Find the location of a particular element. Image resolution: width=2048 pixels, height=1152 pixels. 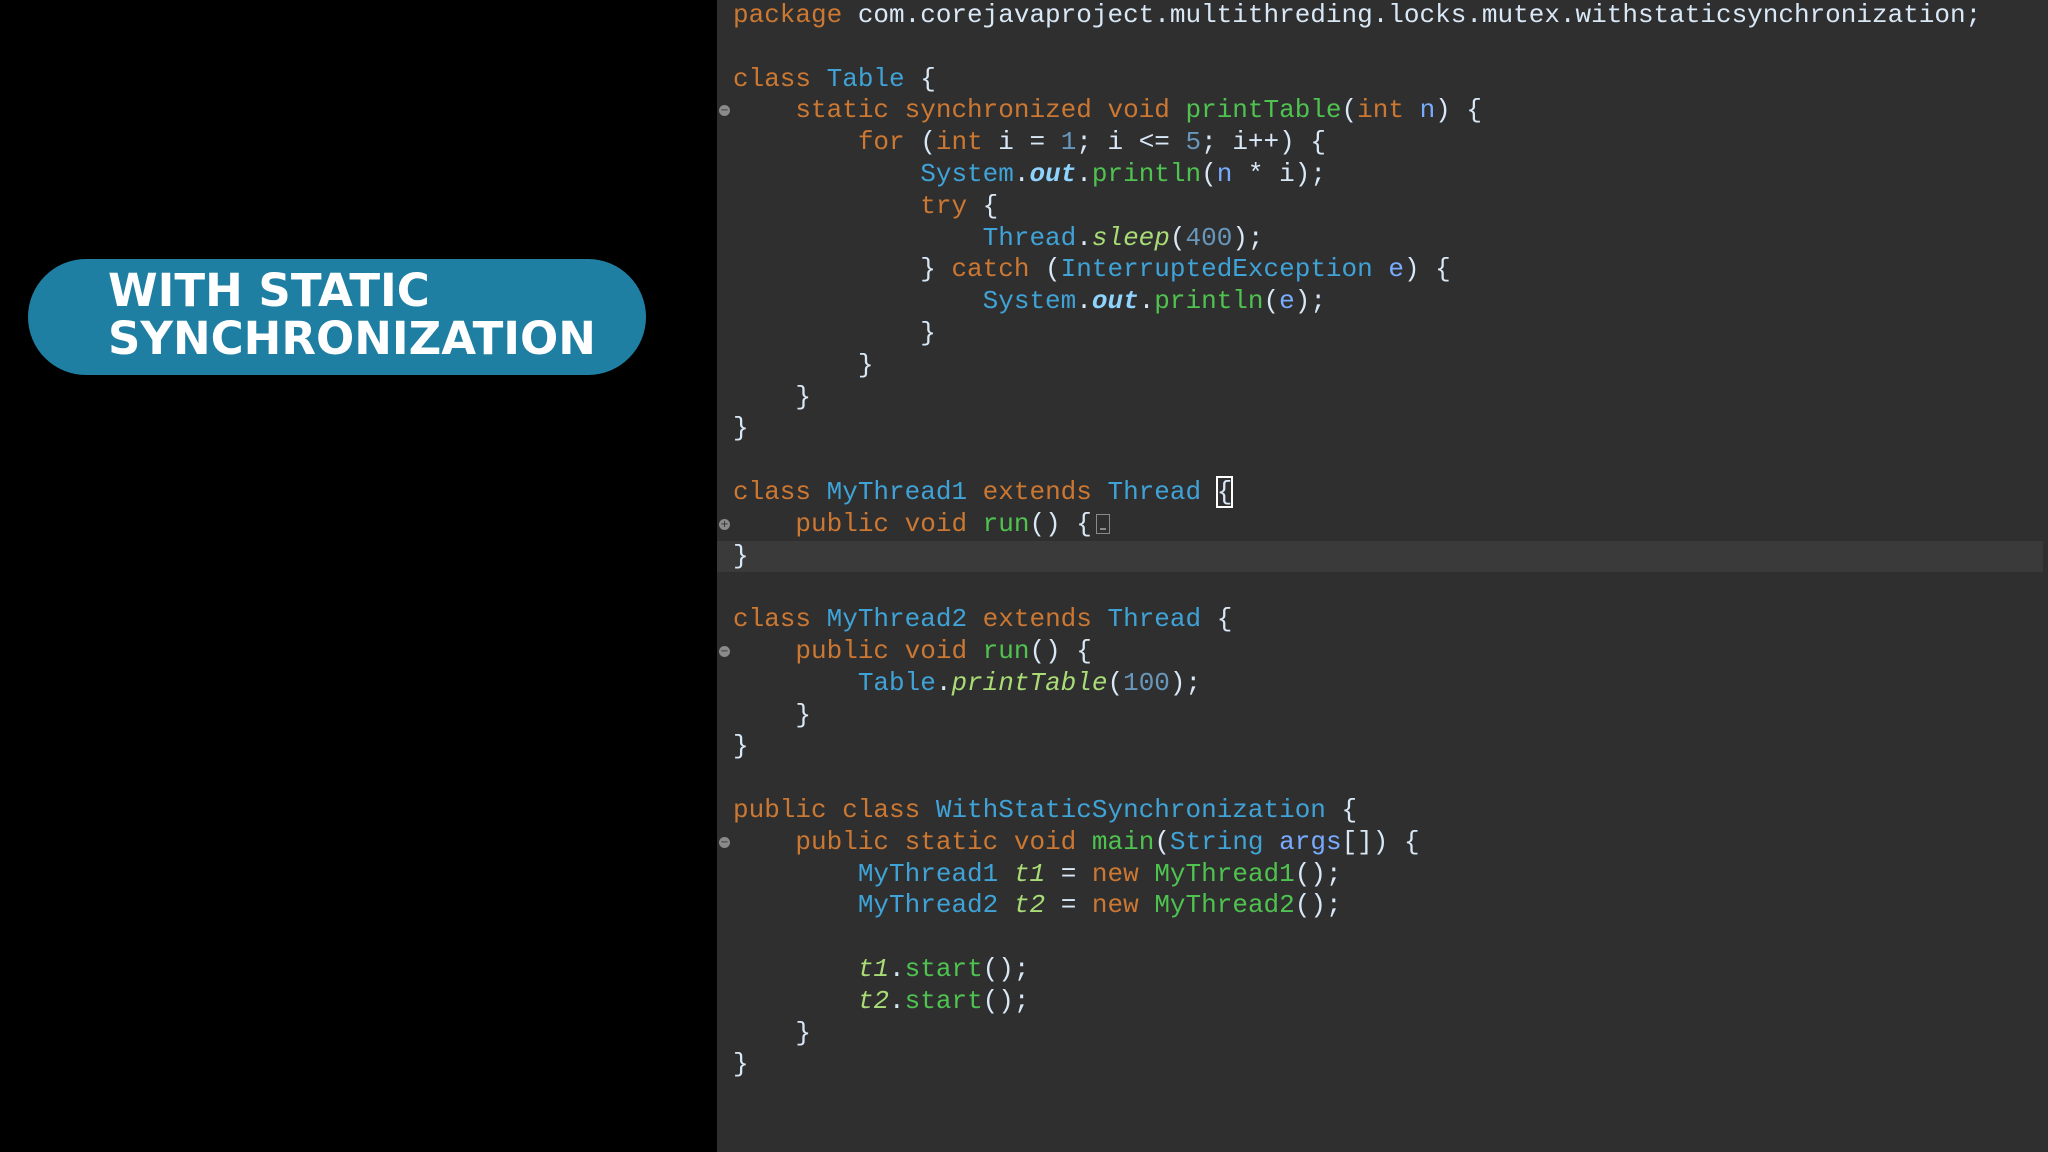

code-line: MyThread2 t2 = new MyThread2(); is located at coordinates (1388, 906).